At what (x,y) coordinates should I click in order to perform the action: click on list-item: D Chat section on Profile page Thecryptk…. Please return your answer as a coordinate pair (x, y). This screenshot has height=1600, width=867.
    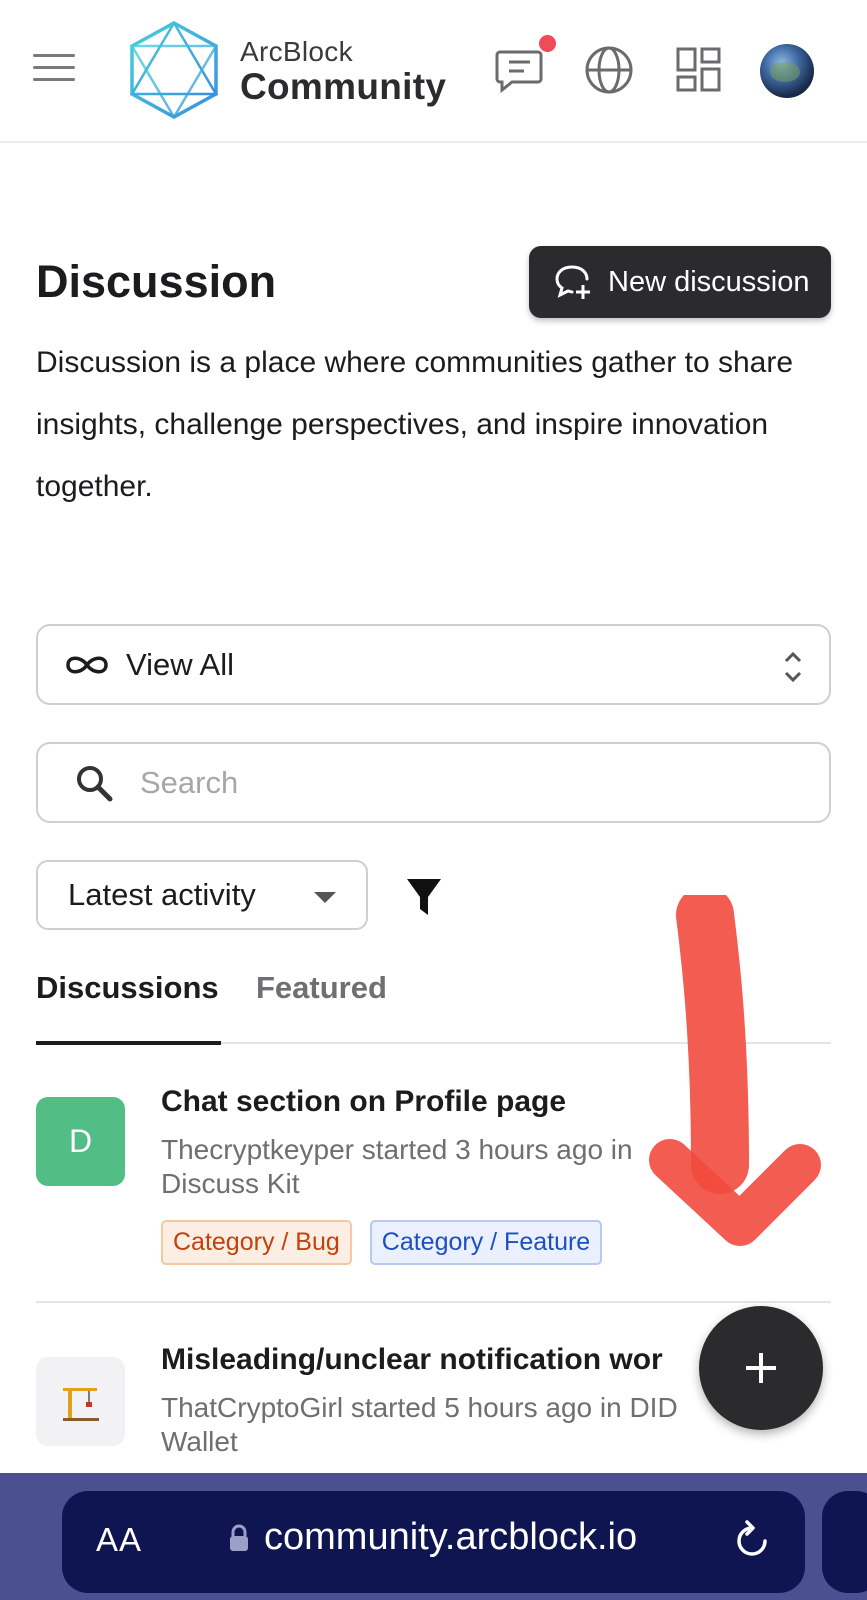
    Looking at the image, I should click on (433, 1194).